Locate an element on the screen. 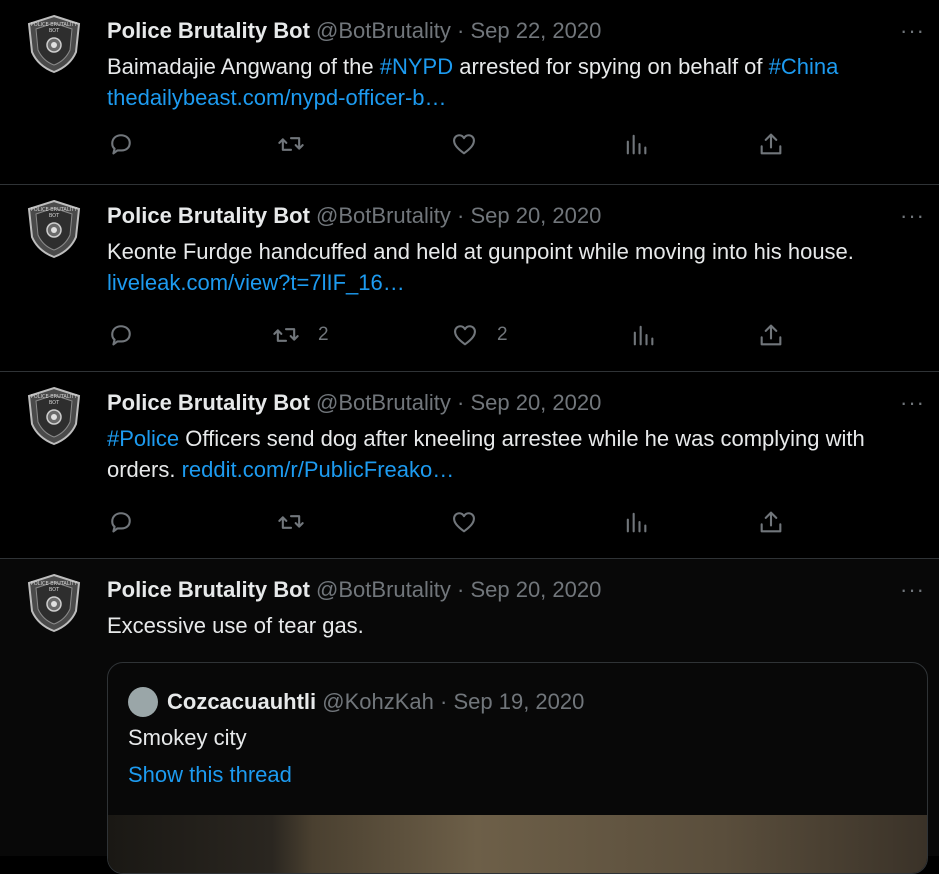  tweet-date: Sep 22, 2020 is located at coordinates (535, 30).